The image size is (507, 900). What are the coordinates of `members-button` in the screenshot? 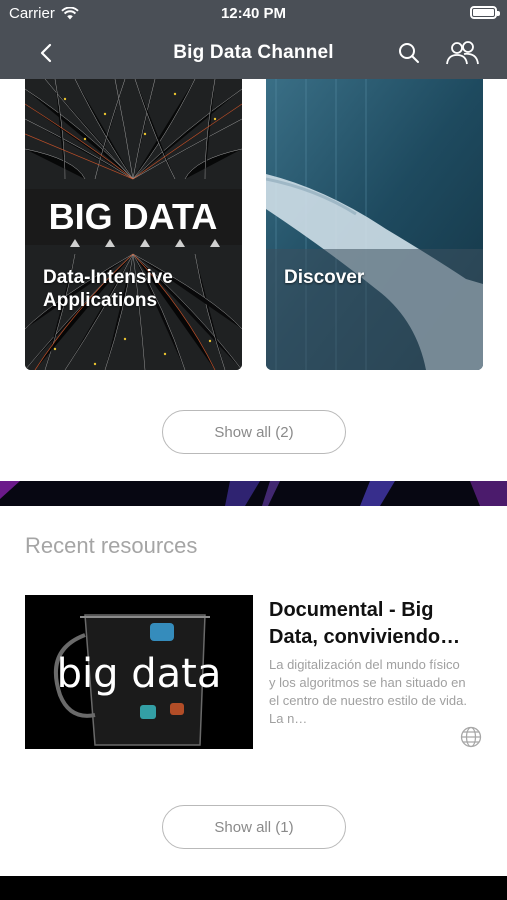 It's located at (462, 53).